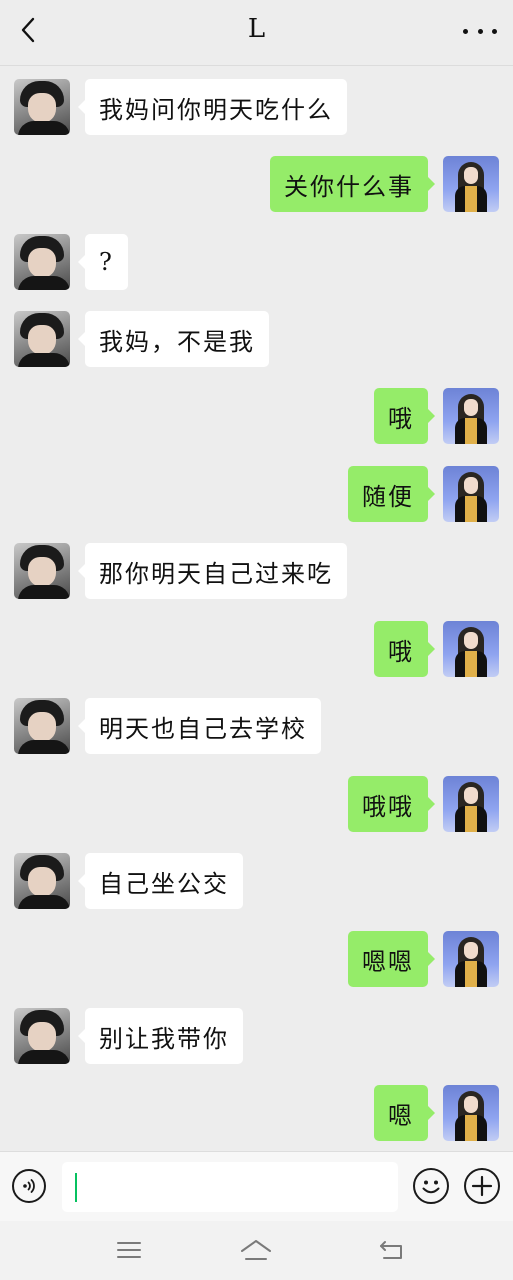  Describe the element at coordinates (431, 1186) in the screenshot. I see `emoji-icon` at that location.